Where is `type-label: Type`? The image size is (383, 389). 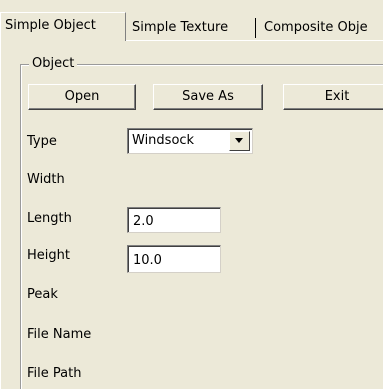
type-label: Type is located at coordinates (42, 141).